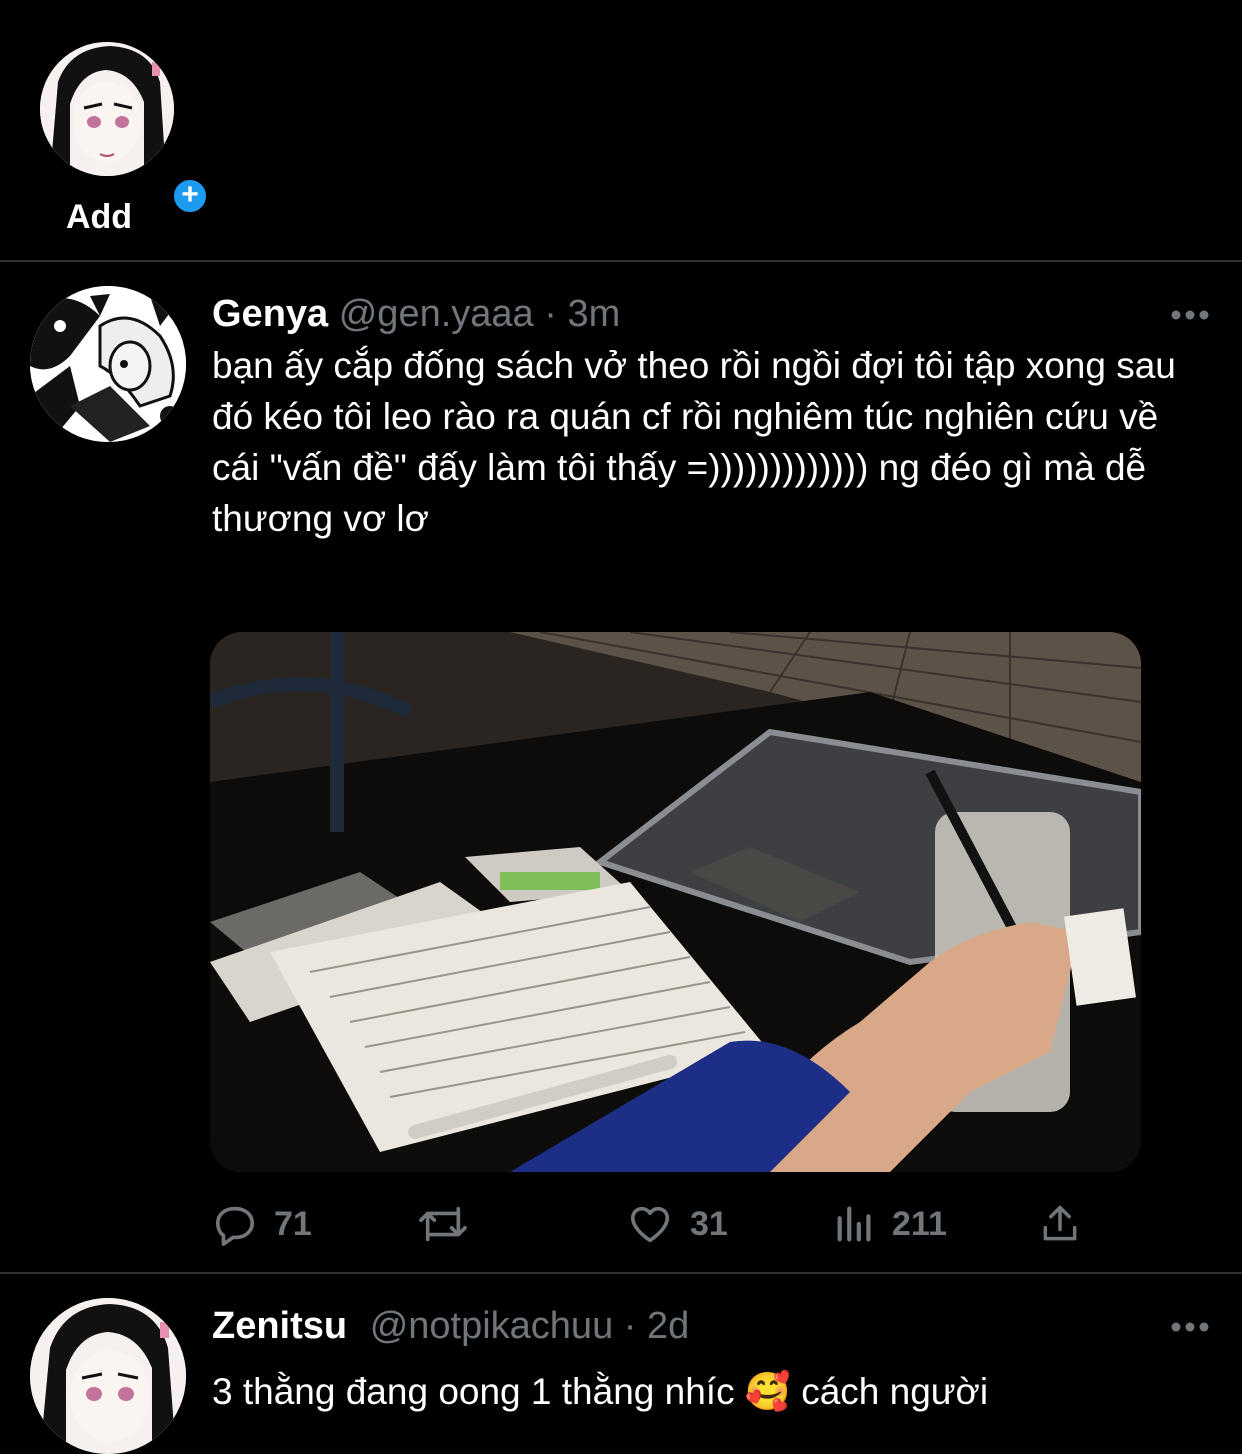 The image size is (1242, 1454). What do you see at coordinates (235, 1226) in the screenshot?
I see `reply-icon` at bounding box center [235, 1226].